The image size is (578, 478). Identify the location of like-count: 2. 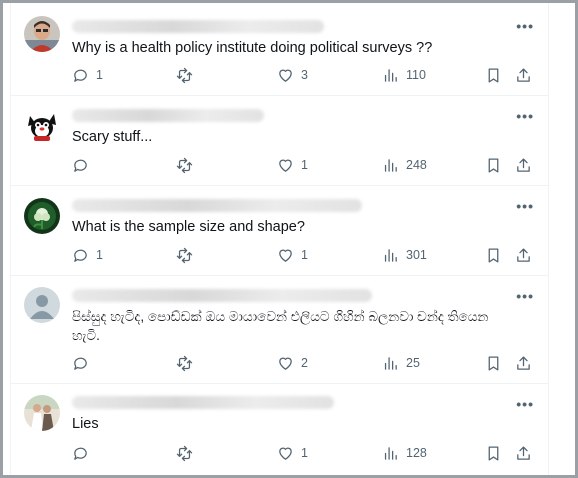
(304, 363).